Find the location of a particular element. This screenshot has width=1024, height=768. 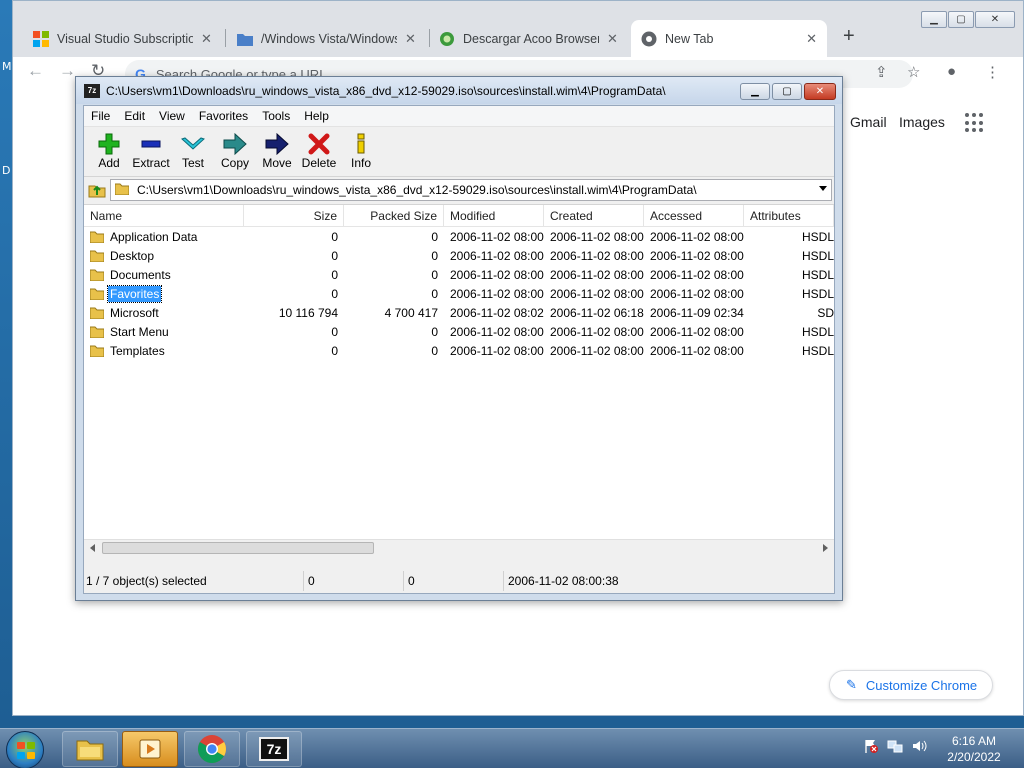

system-clock: 6:16 AM 2/20/2022 is located at coordinates (974, 749).